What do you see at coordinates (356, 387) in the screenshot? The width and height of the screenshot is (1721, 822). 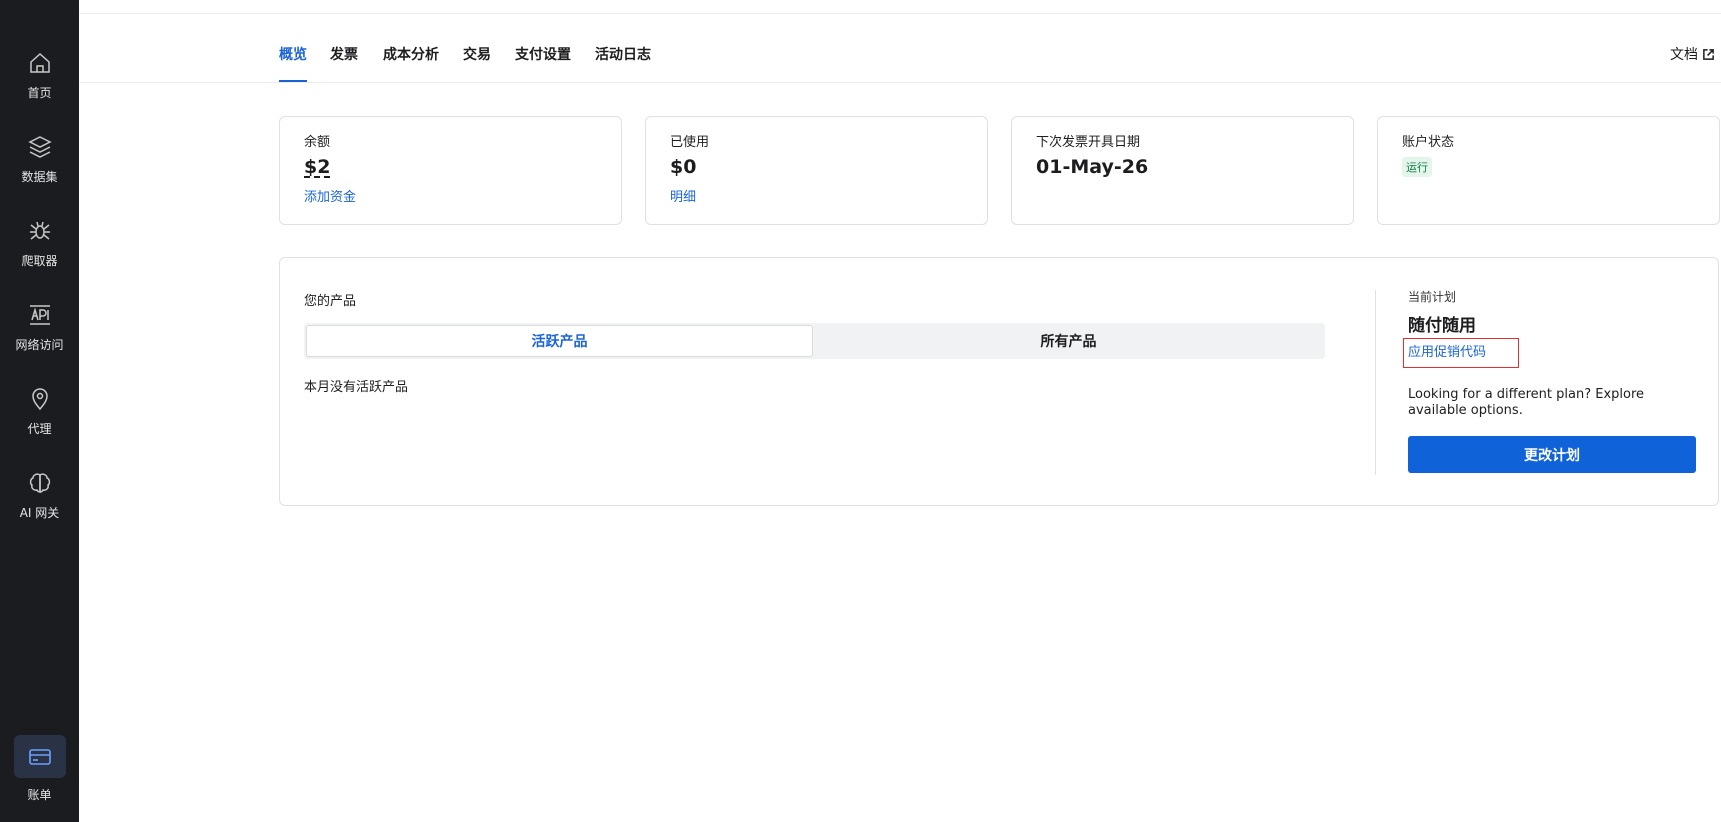 I see `empty-products-message: 本月没有活跃产品` at bounding box center [356, 387].